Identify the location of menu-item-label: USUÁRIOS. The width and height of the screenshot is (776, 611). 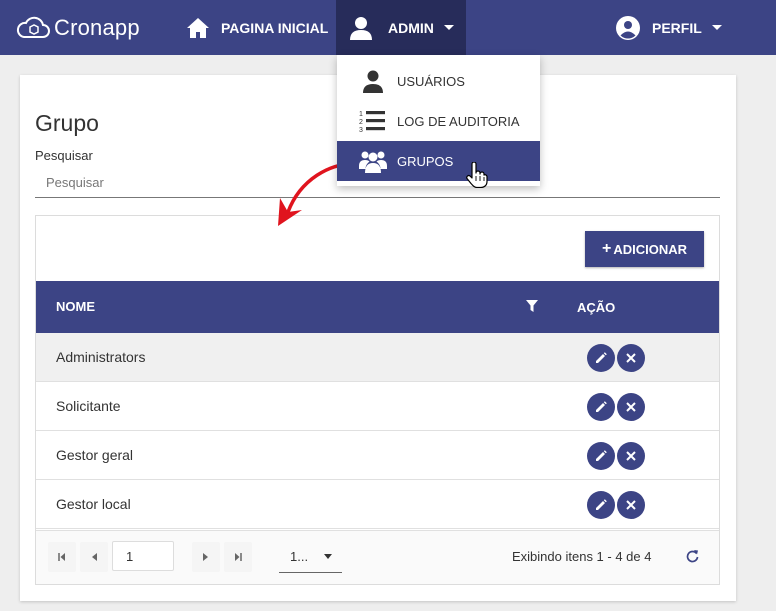
(431, 81).